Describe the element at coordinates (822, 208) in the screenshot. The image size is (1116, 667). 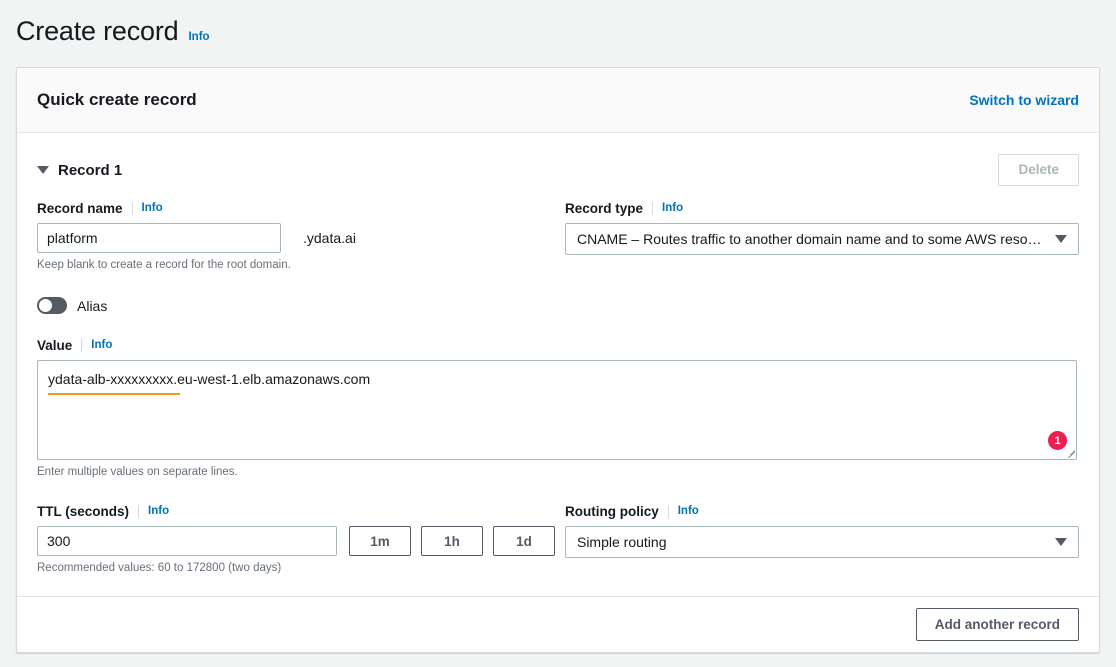
I see `record-type-label-row: Record type Info` at that location.